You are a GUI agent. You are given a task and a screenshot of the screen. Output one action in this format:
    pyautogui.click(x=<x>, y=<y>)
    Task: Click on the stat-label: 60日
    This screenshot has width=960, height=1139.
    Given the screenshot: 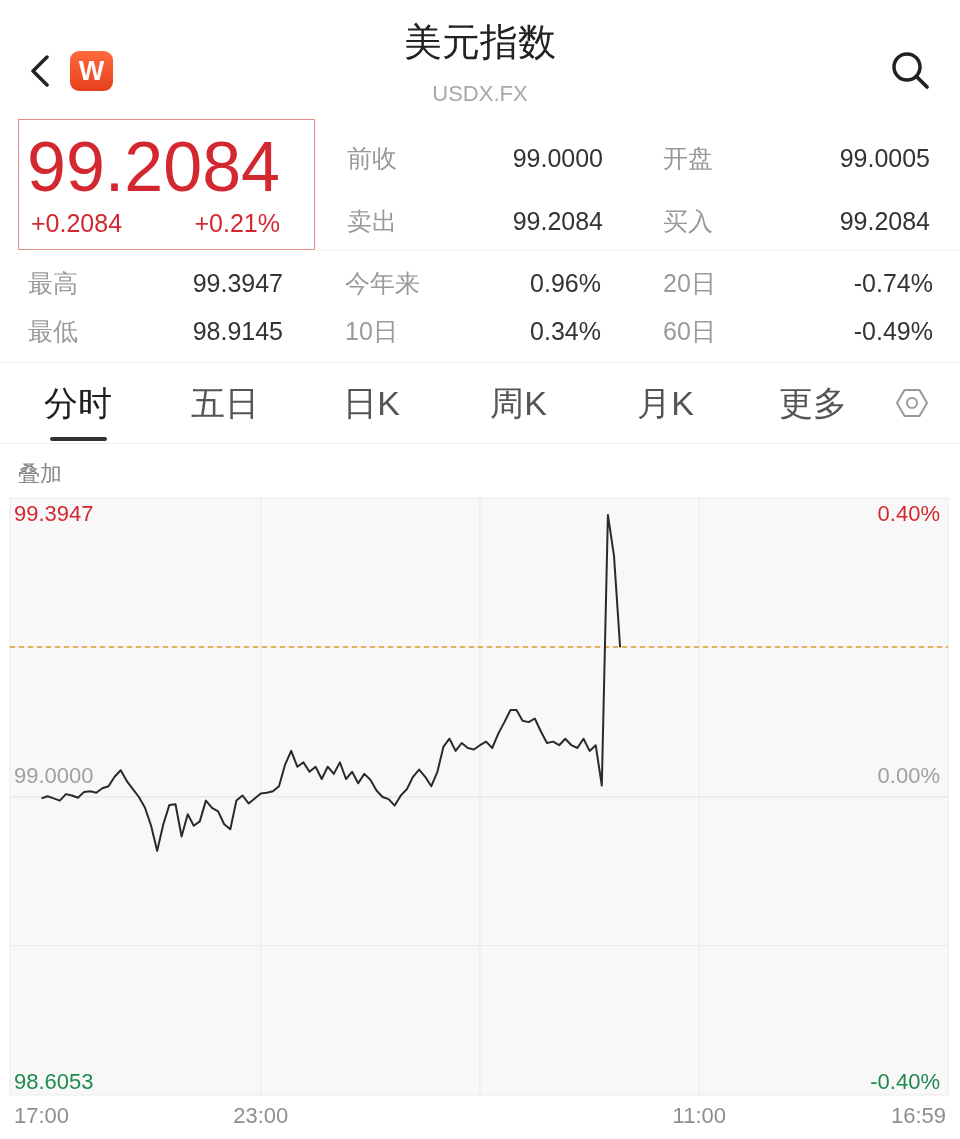 What is the action you would take?
    pyautogui.click(x=689, y=331)
    